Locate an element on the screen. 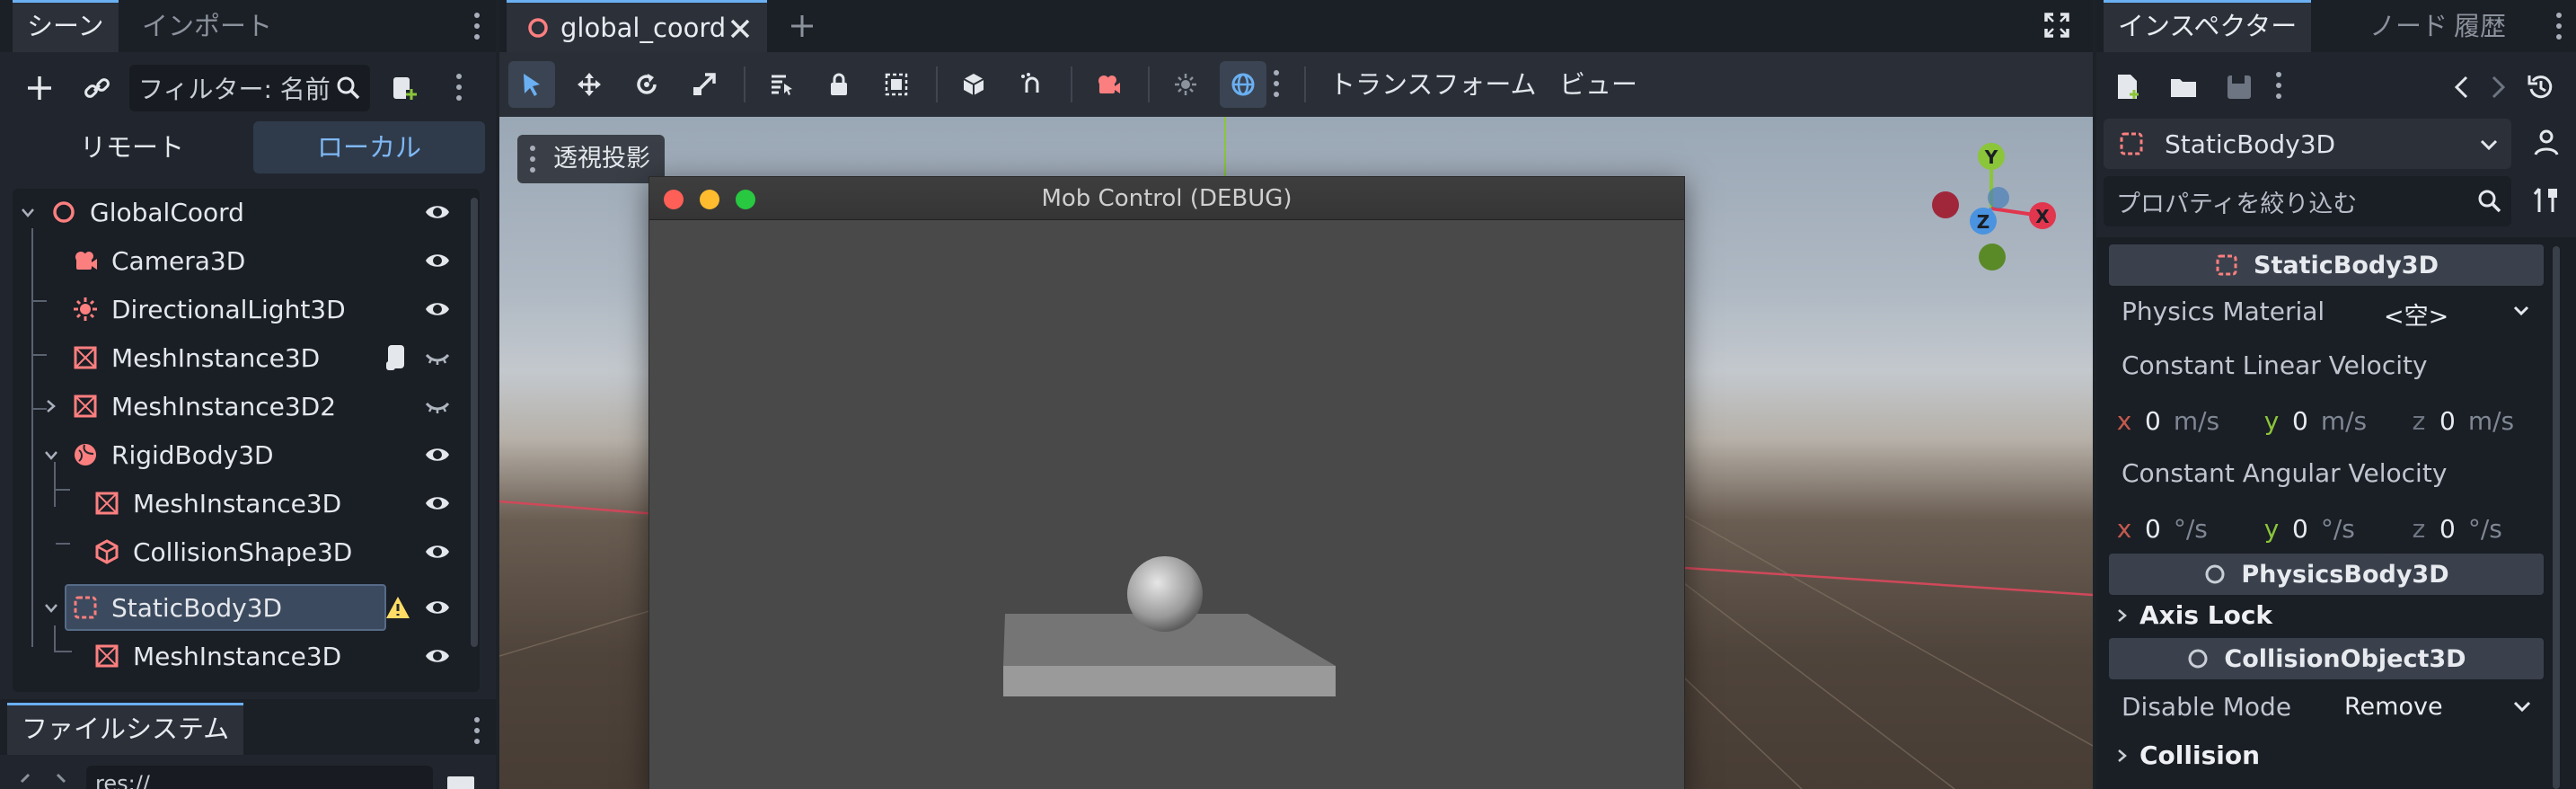 The width and height of the screenshot is (2576, 789). object-selector: StaticBody3D is located at coordinates (2307, 144).